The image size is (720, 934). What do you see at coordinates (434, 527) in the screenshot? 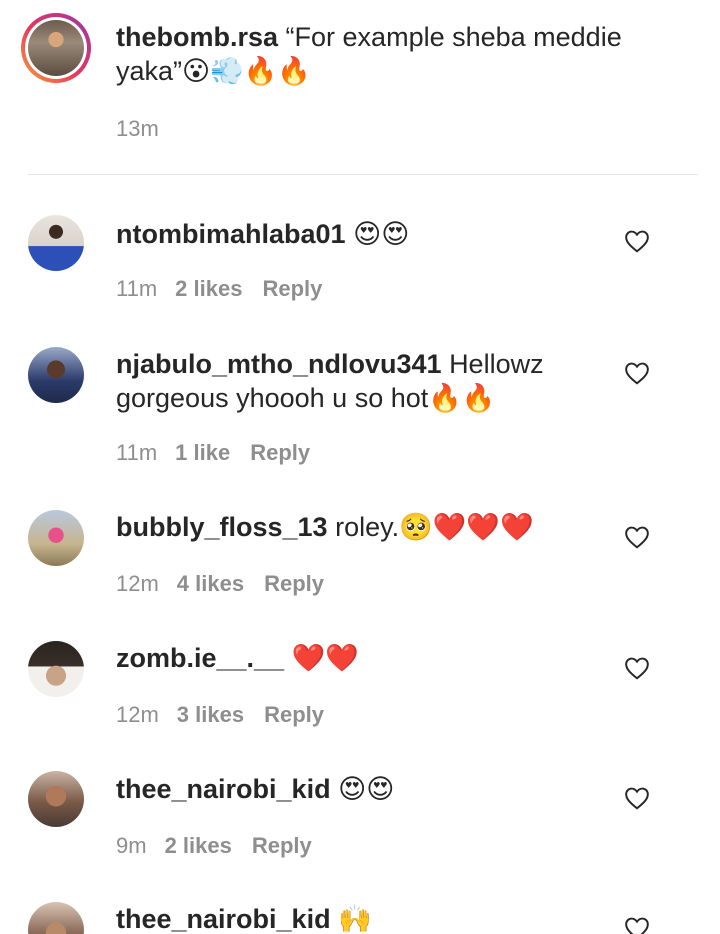
I see `comment-body: roley.🥺❤️❤️❤️` at bounding box center [434, 527].